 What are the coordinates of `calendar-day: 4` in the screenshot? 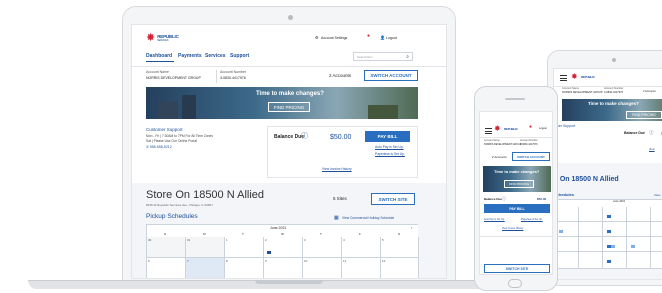 It's located at (361, 247).